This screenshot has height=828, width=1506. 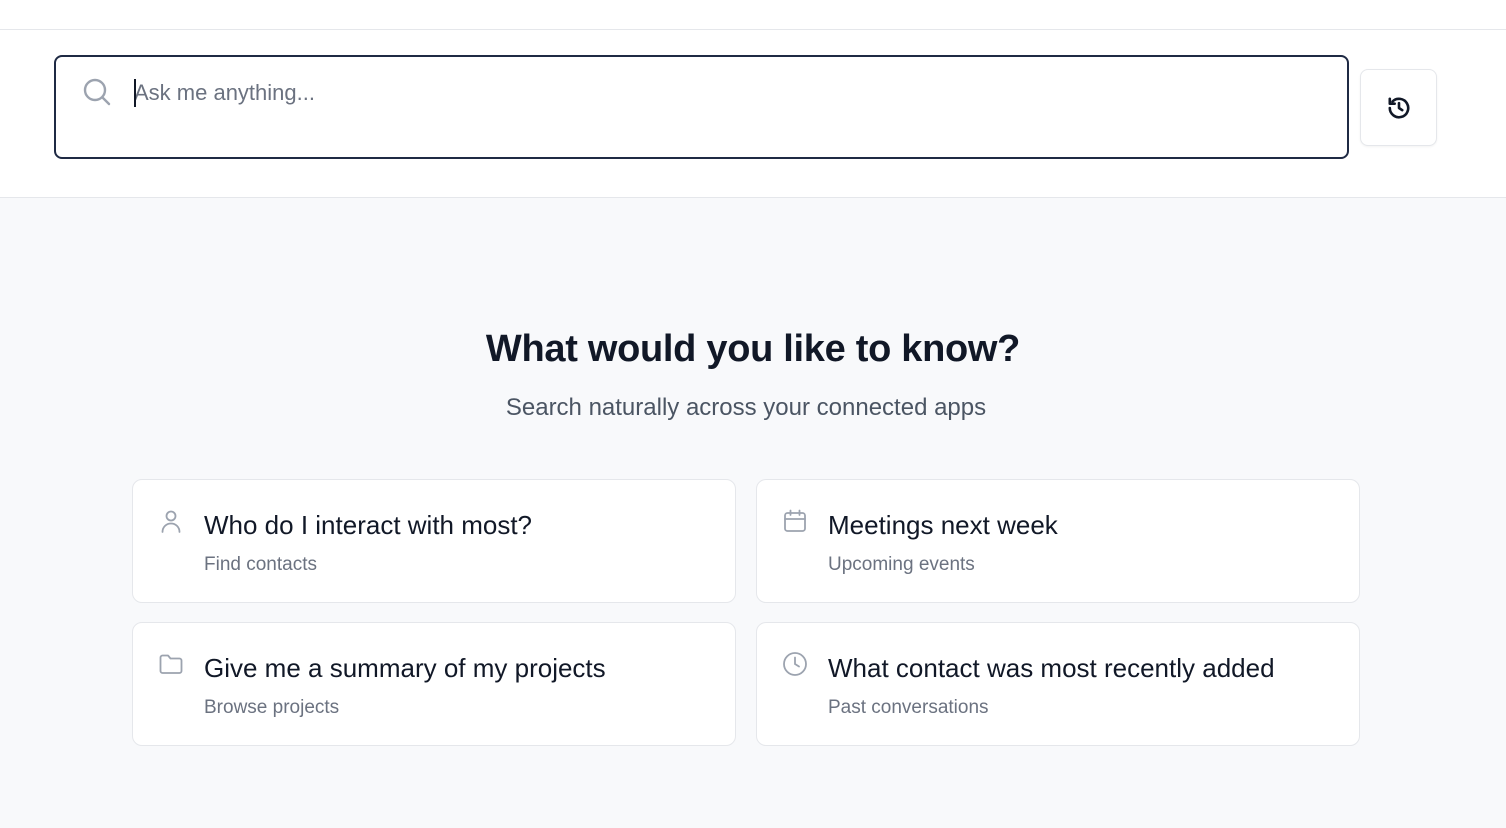 I want to click on suggestion-title: Who do I interact with most?, so click(x=368, y=525).